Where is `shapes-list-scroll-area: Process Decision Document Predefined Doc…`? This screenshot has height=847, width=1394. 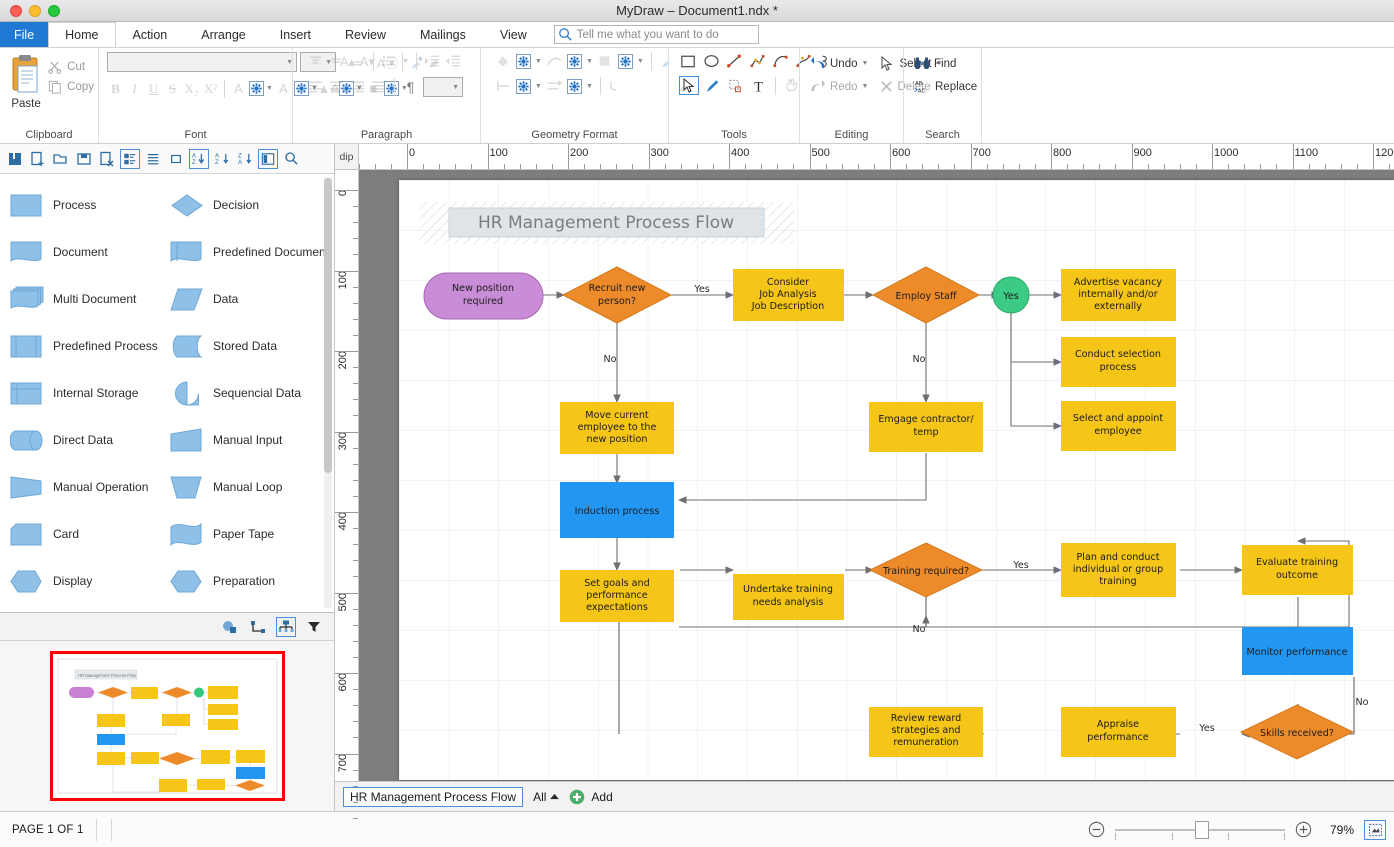
shapes-list-scroll-area: Process Decision Document Predefined Doc… is located at coordinates (167, 393).